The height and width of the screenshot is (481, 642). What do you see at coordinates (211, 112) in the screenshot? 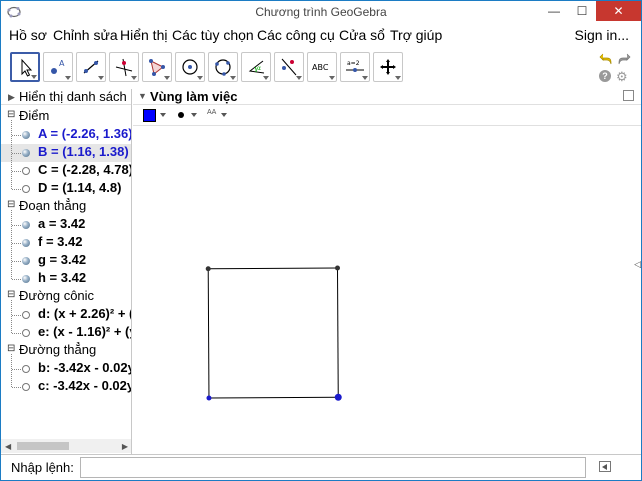
I see `label-style-icon: AA` at bounding box center [211, 112].